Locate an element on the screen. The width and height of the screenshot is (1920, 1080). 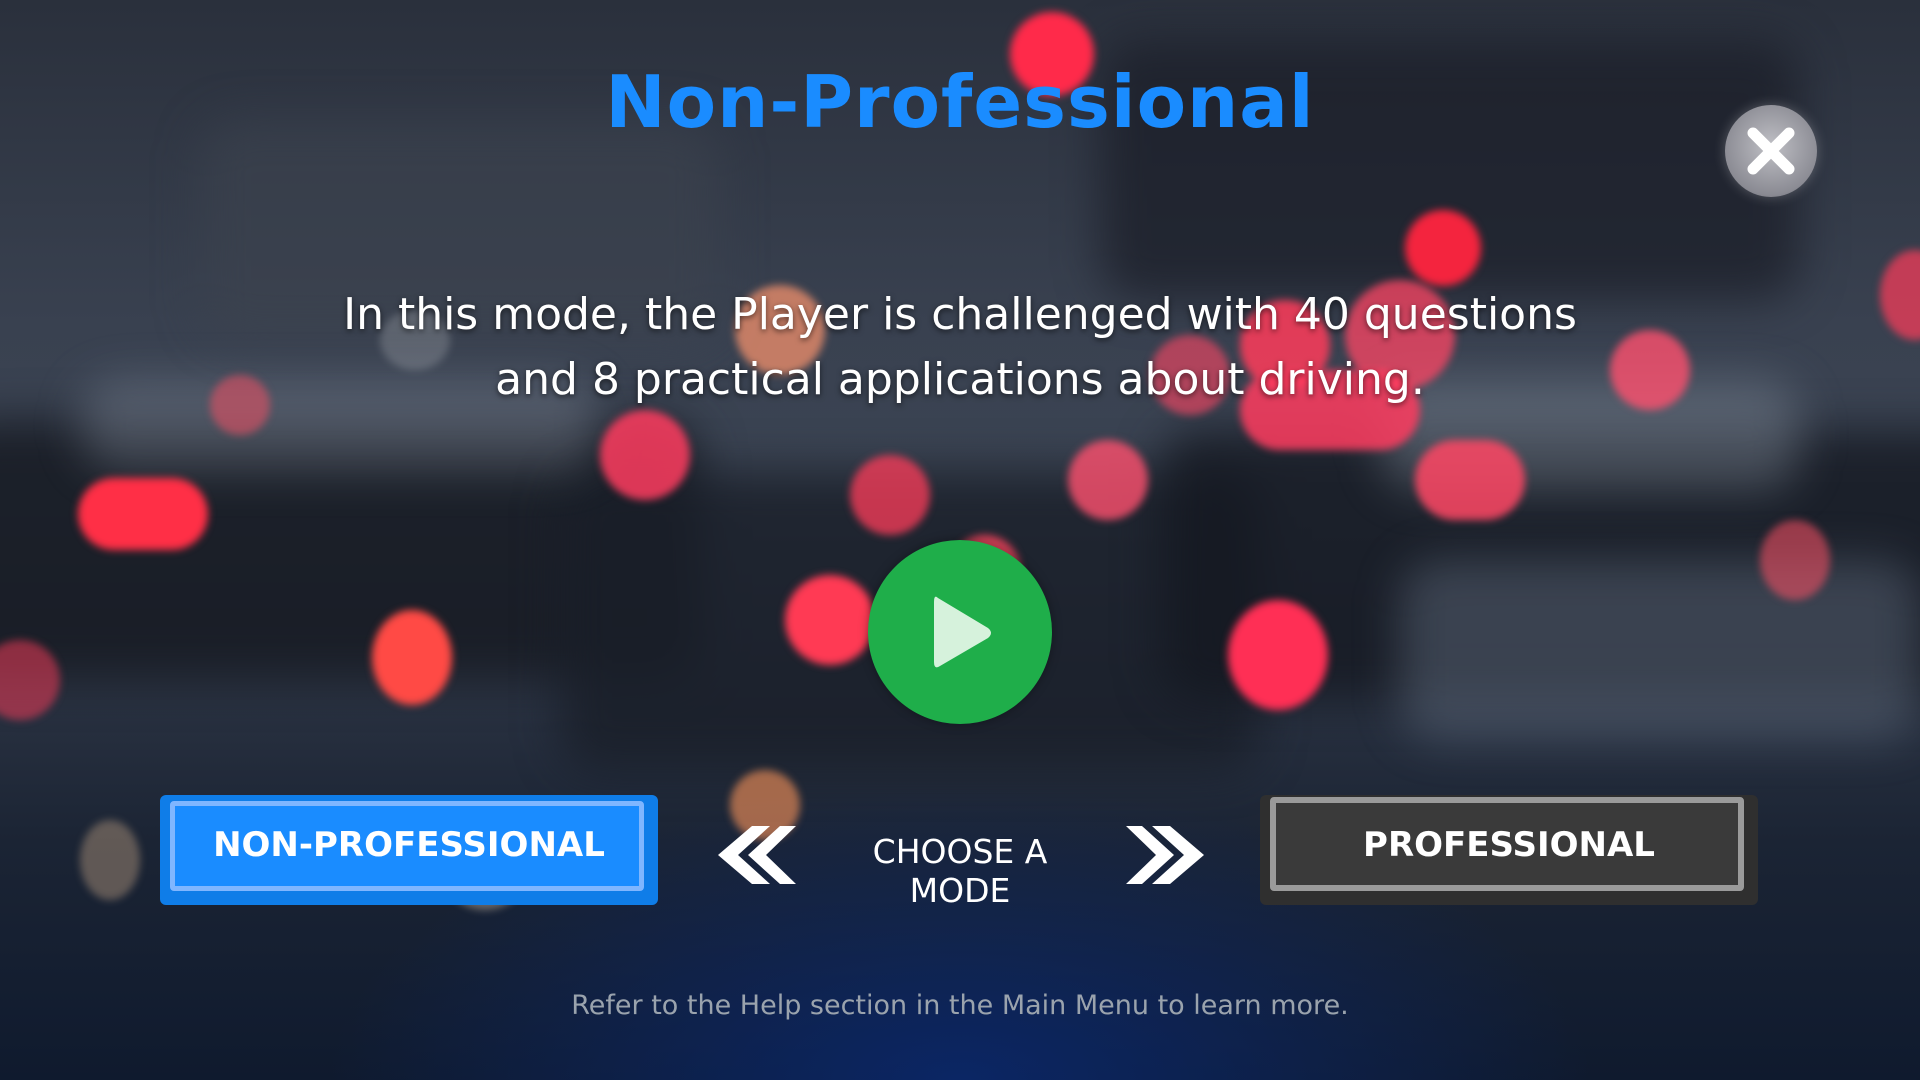
non-professional-mode-button: NON-PROFESSIONAL is located at coordinates (409, 850).